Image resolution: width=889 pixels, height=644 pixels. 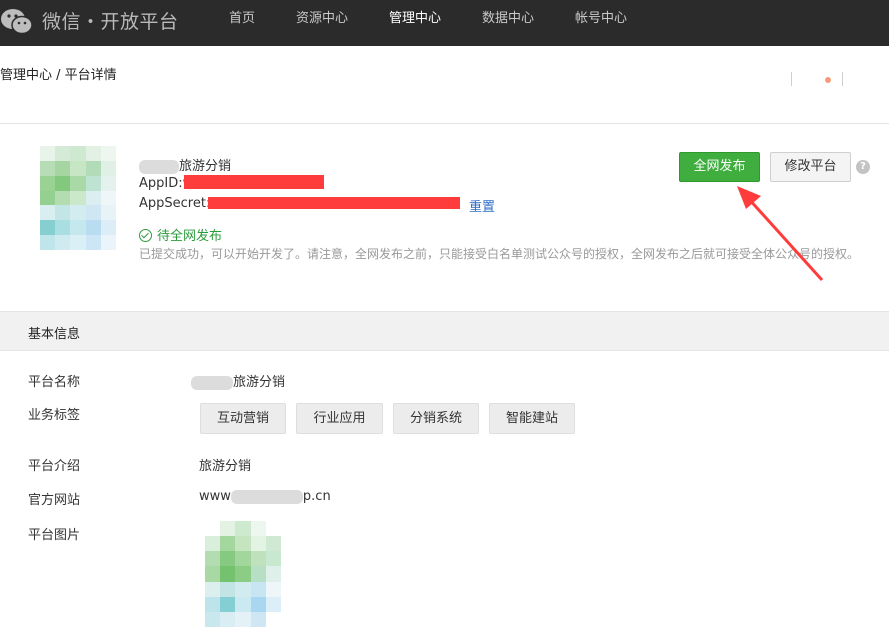 I want to click on nav-management-center: 管理中心, so click(x=415, y=23).